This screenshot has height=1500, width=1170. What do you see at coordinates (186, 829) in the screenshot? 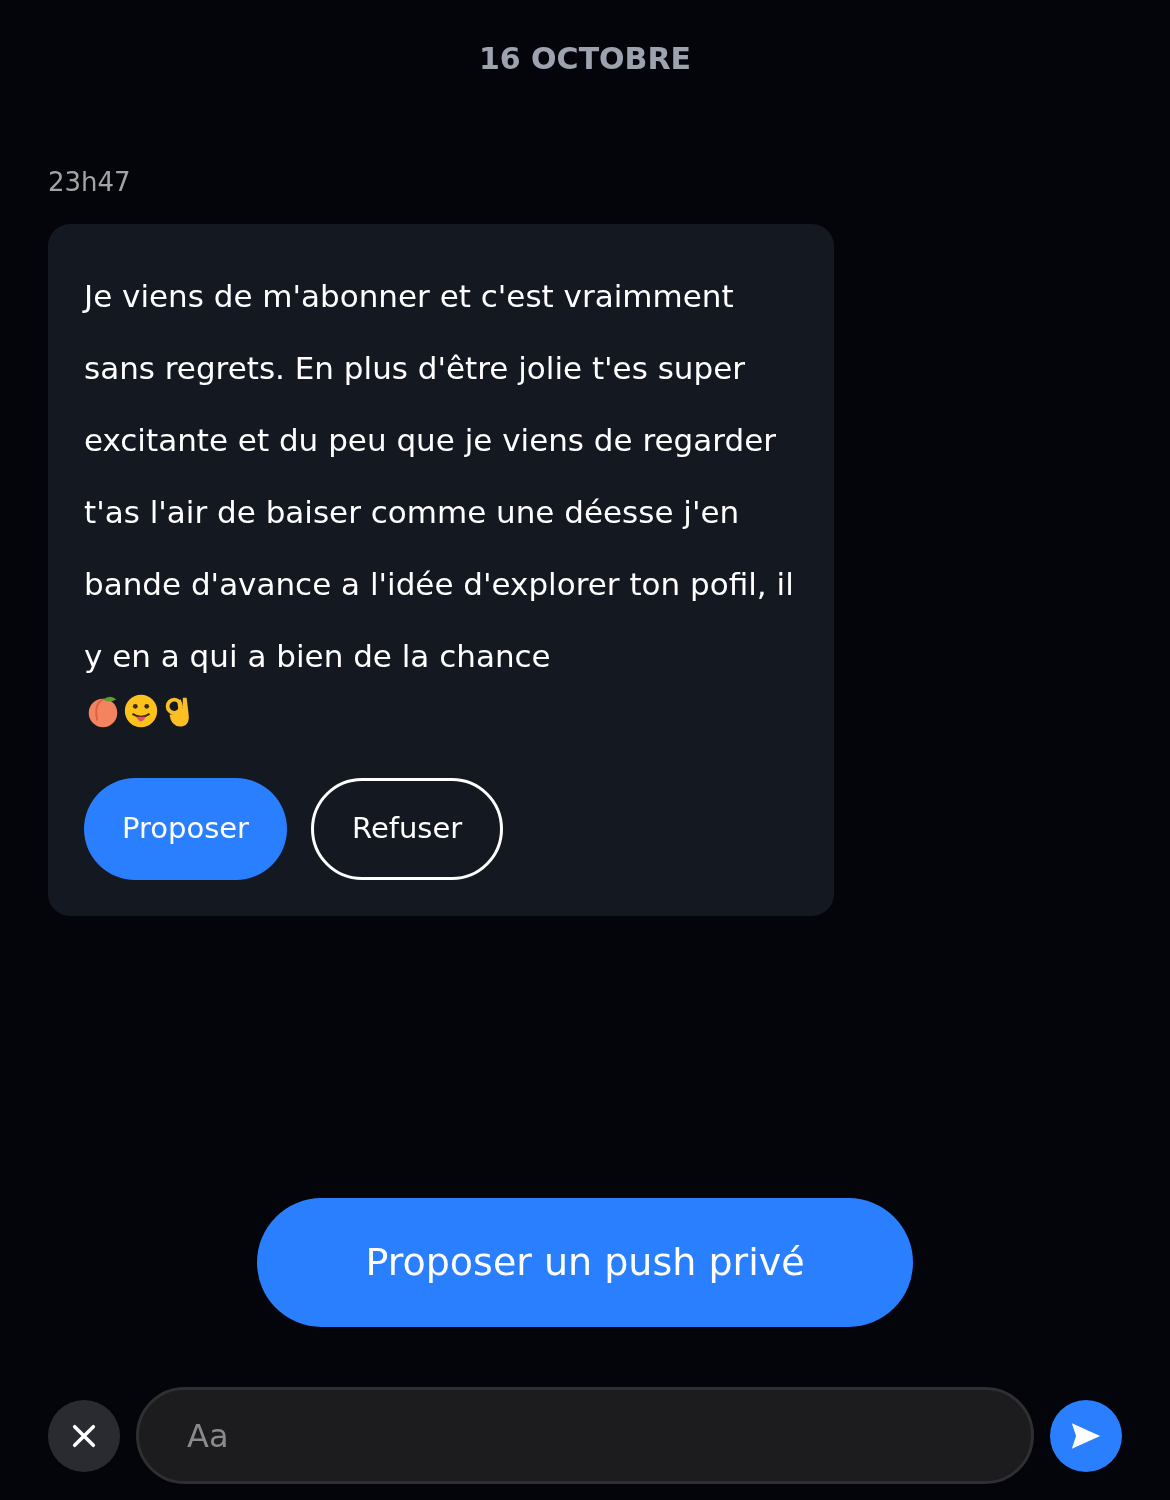
I see `propose-button: Proposer` at bounding box center [186, 829].